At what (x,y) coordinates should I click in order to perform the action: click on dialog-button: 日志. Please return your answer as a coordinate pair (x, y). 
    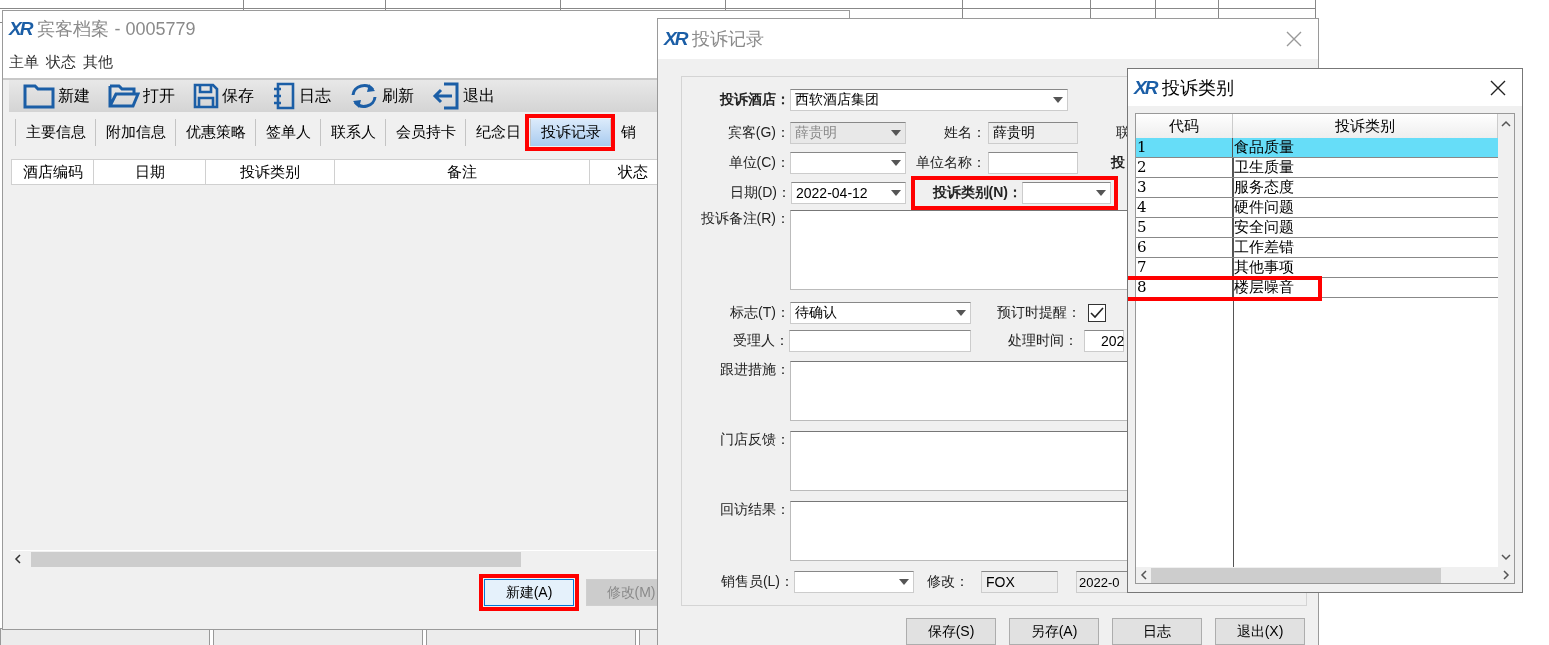
    Looking at the image, I should click on (1157, 631).